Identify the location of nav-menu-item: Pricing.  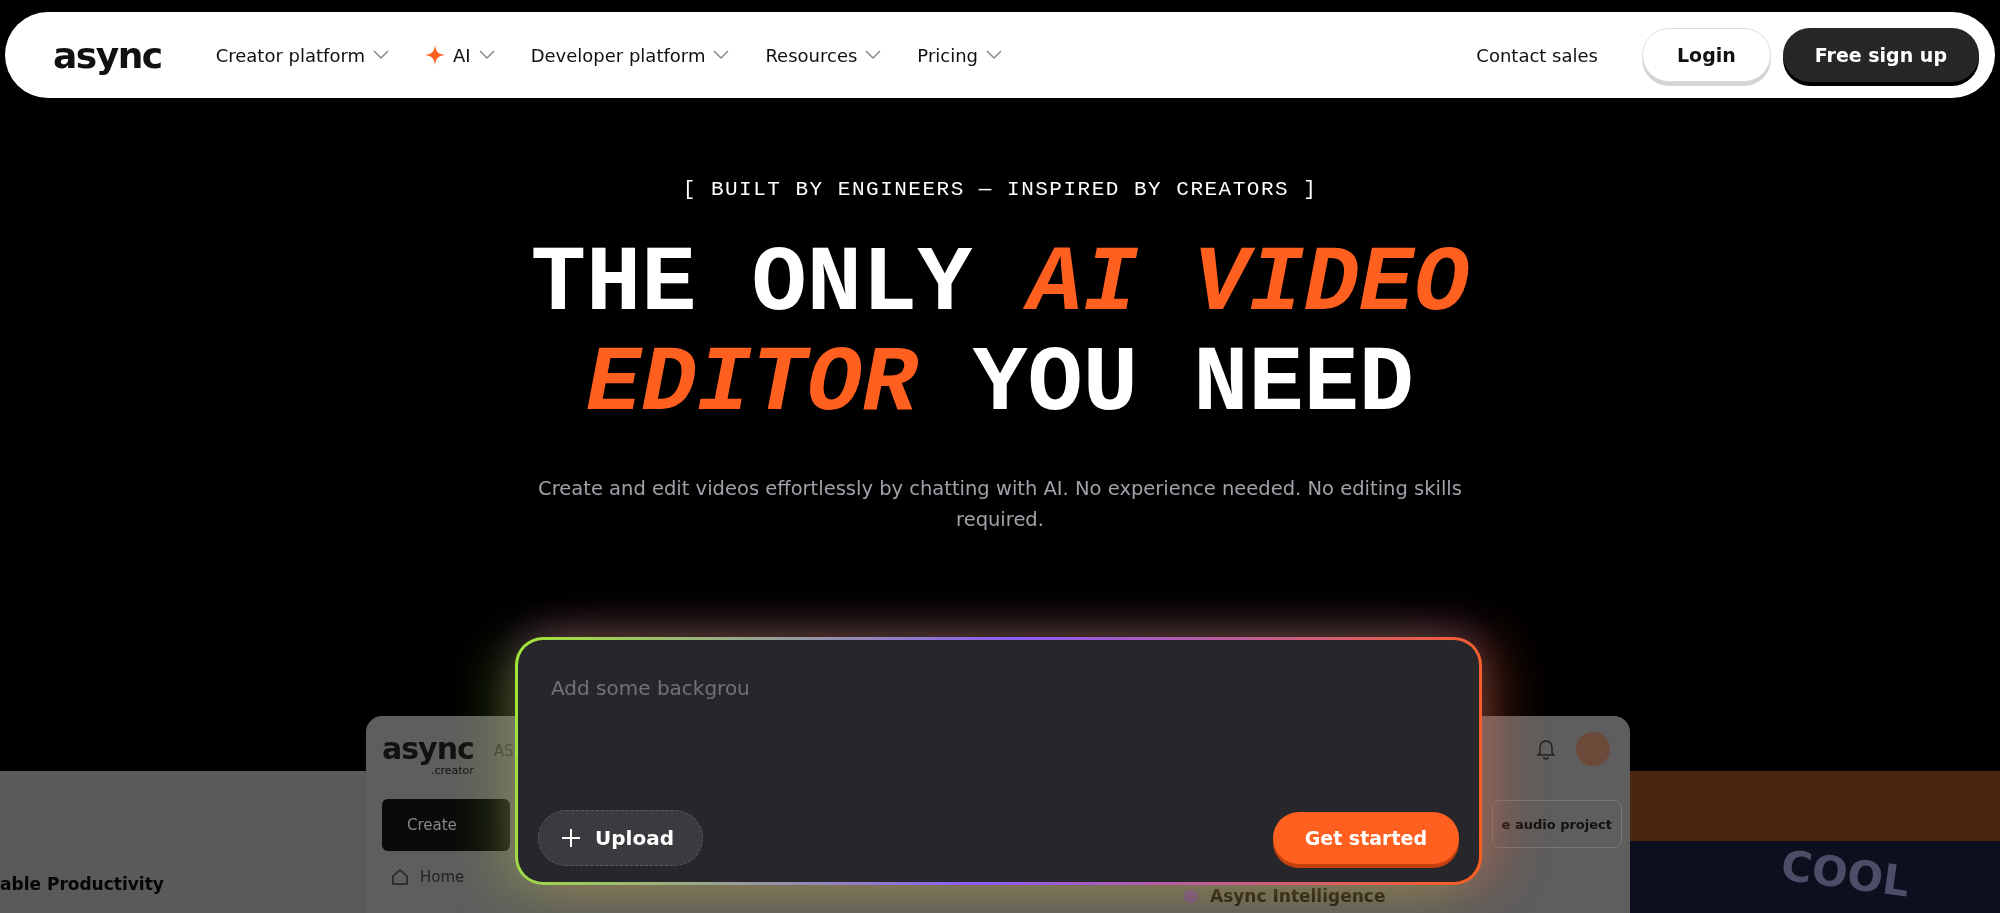
(960, 55).